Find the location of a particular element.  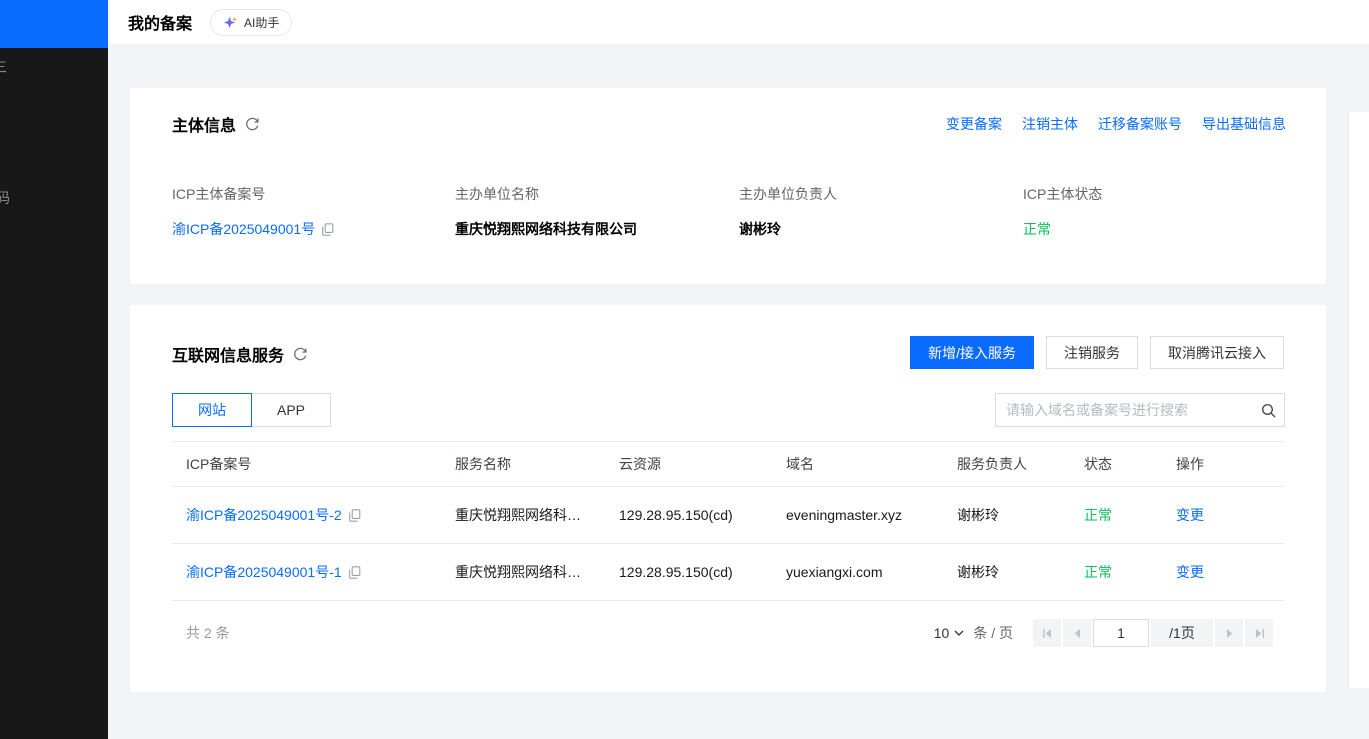

field-organizer-name: 主办单位名称 重庆悦翔熙网络科技有限公司 is located at coordinates (597, 211).